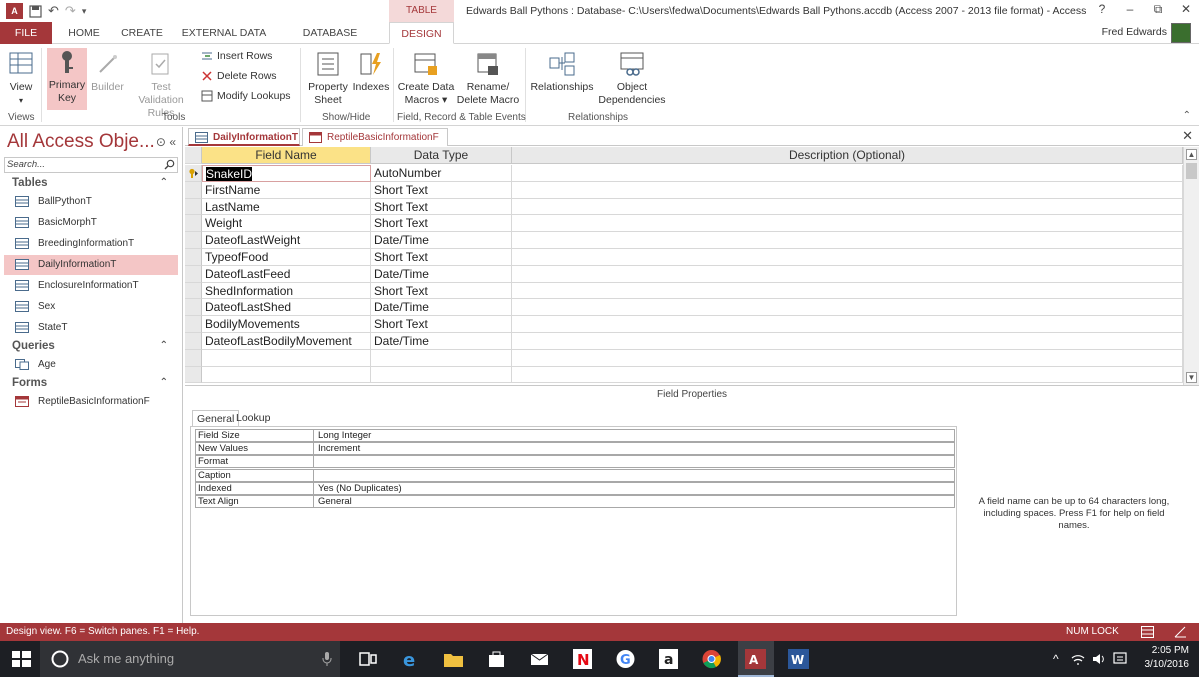 This screenshot has height=677, width=1199. I want to click on volume-icon, so click(1099, 659).